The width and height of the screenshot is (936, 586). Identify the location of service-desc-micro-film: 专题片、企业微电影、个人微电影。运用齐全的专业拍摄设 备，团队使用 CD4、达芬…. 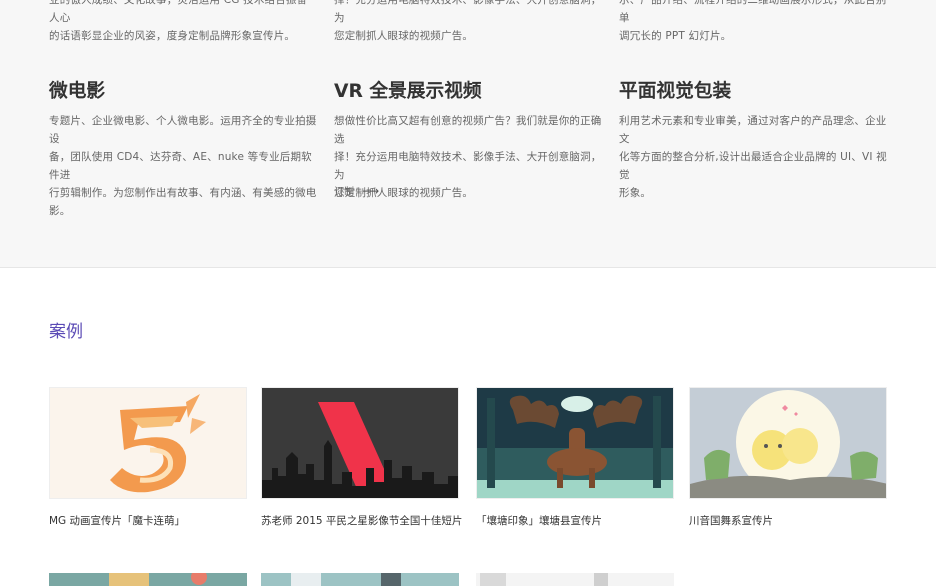
(183, 166).